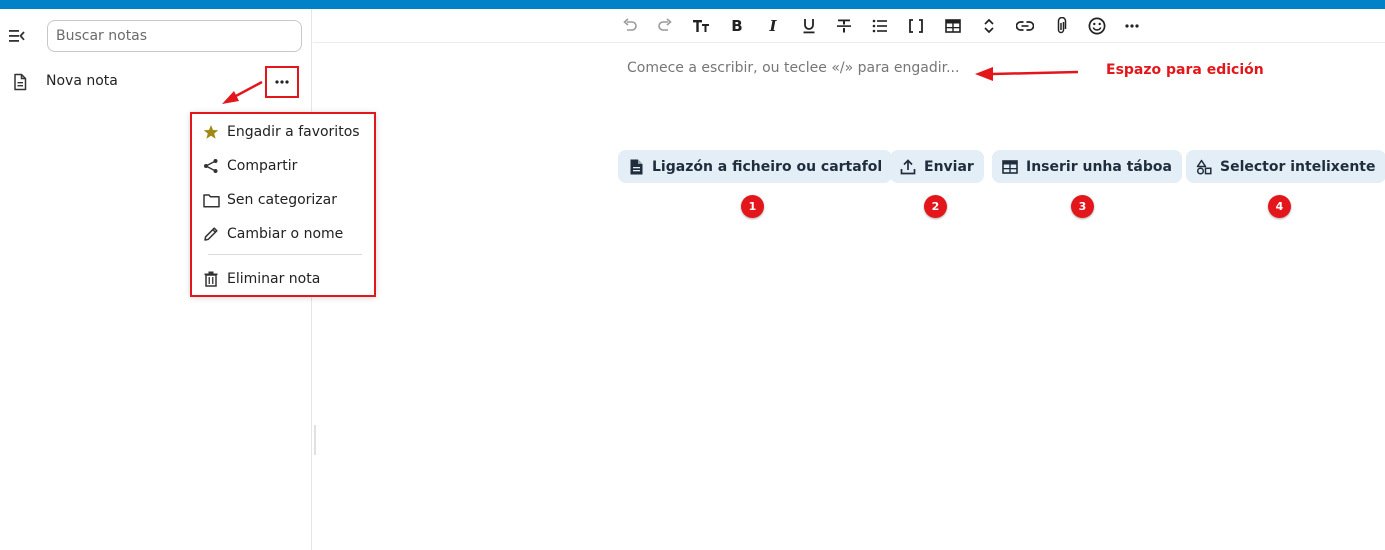 This screenshot has width=1385, height=550. I want to click on strikethrough-icon, so click(844, 26).